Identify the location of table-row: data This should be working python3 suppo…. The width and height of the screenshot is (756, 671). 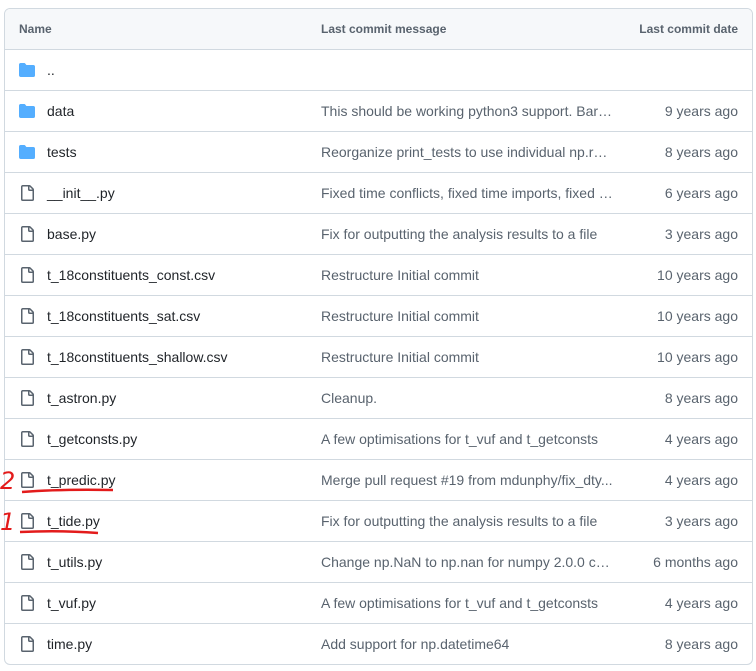
(378, 111).